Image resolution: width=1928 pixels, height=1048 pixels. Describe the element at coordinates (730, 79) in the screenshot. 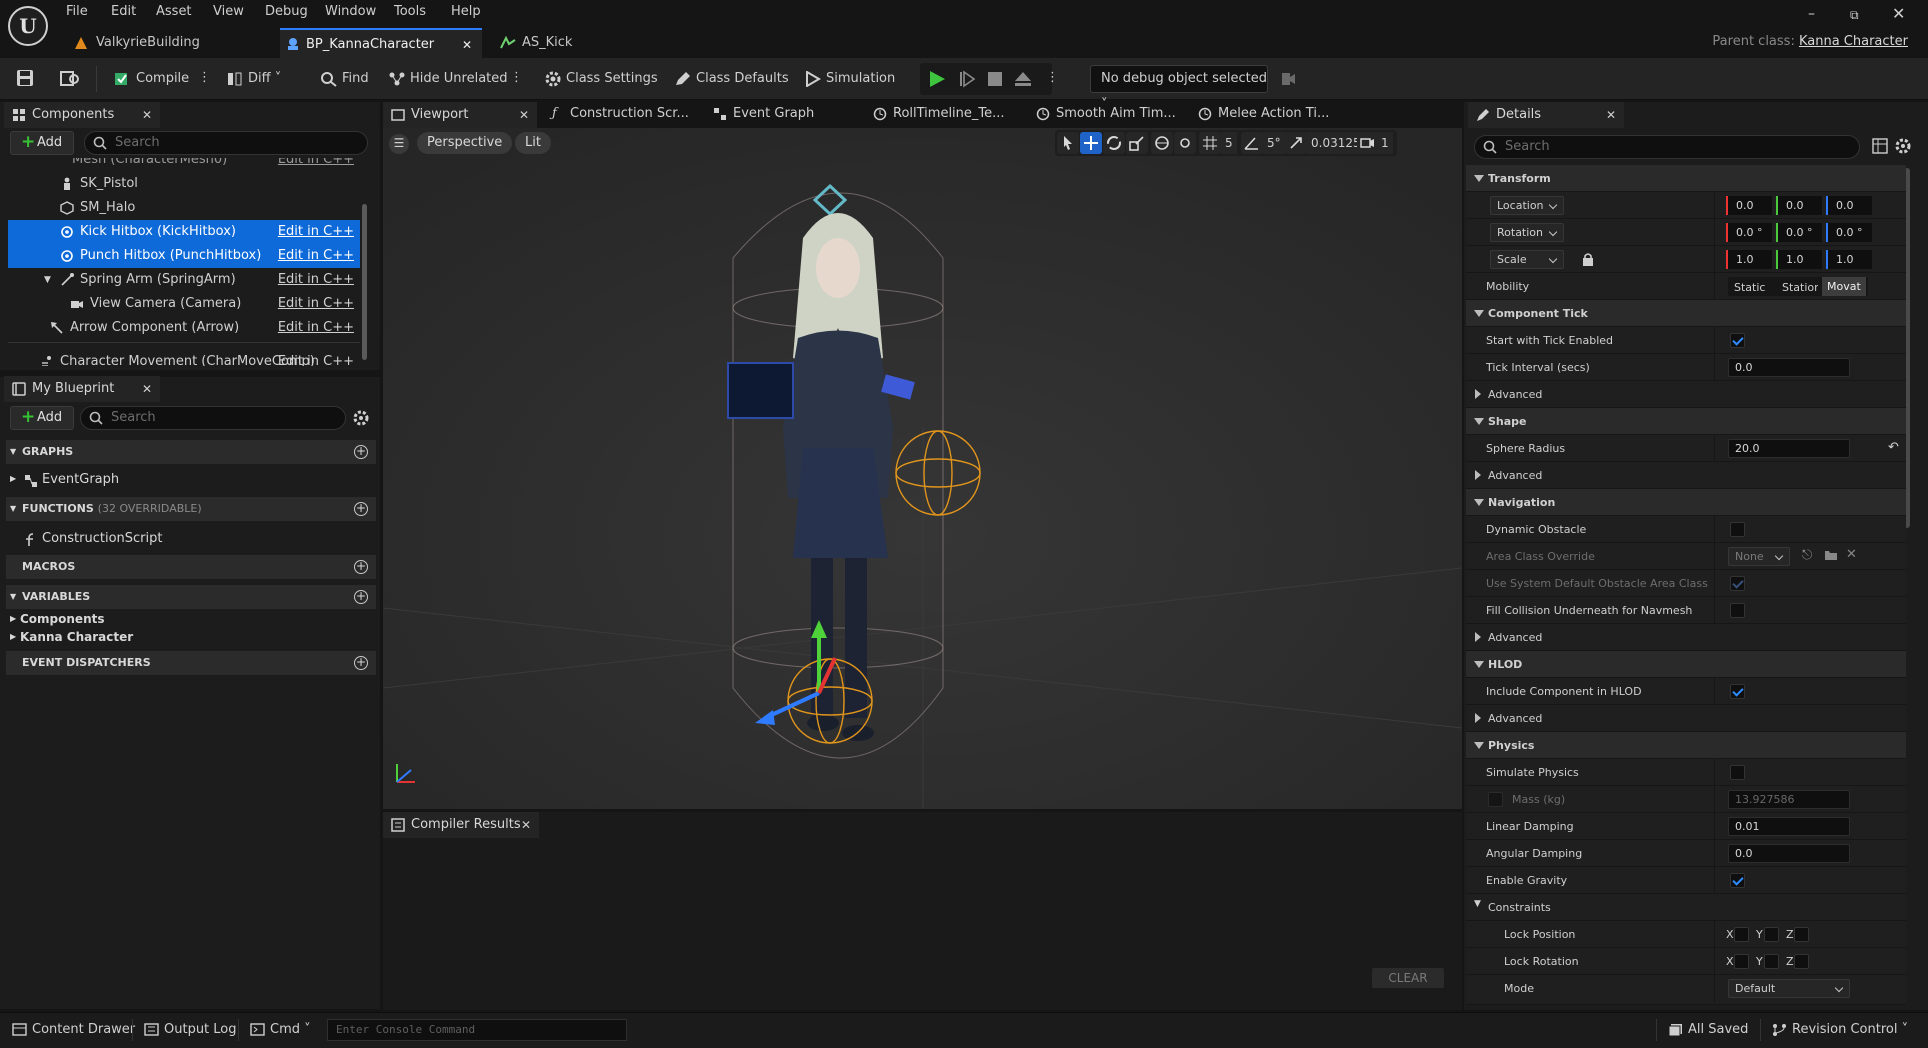

I see `class-defaults-button: Class Defaults` at that location.